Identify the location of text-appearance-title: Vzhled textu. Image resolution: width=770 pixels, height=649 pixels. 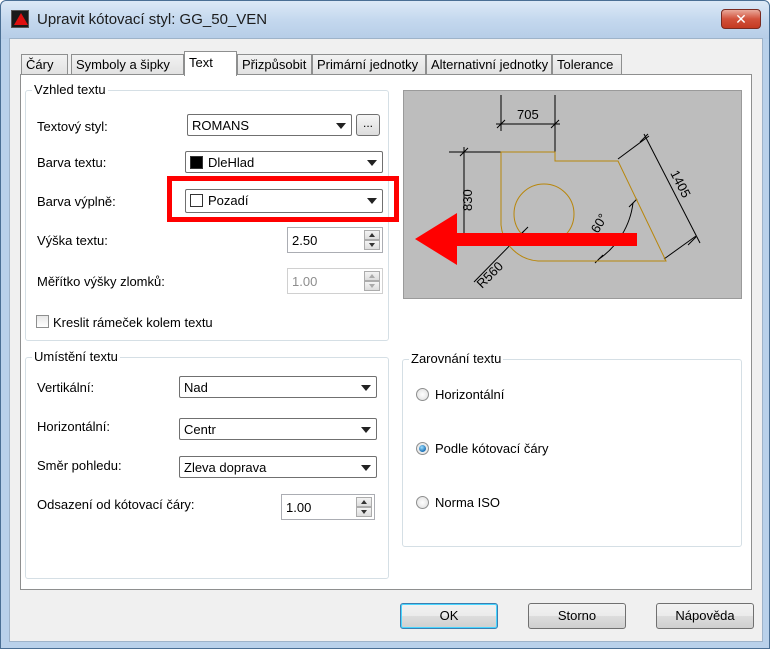
(70, 89).